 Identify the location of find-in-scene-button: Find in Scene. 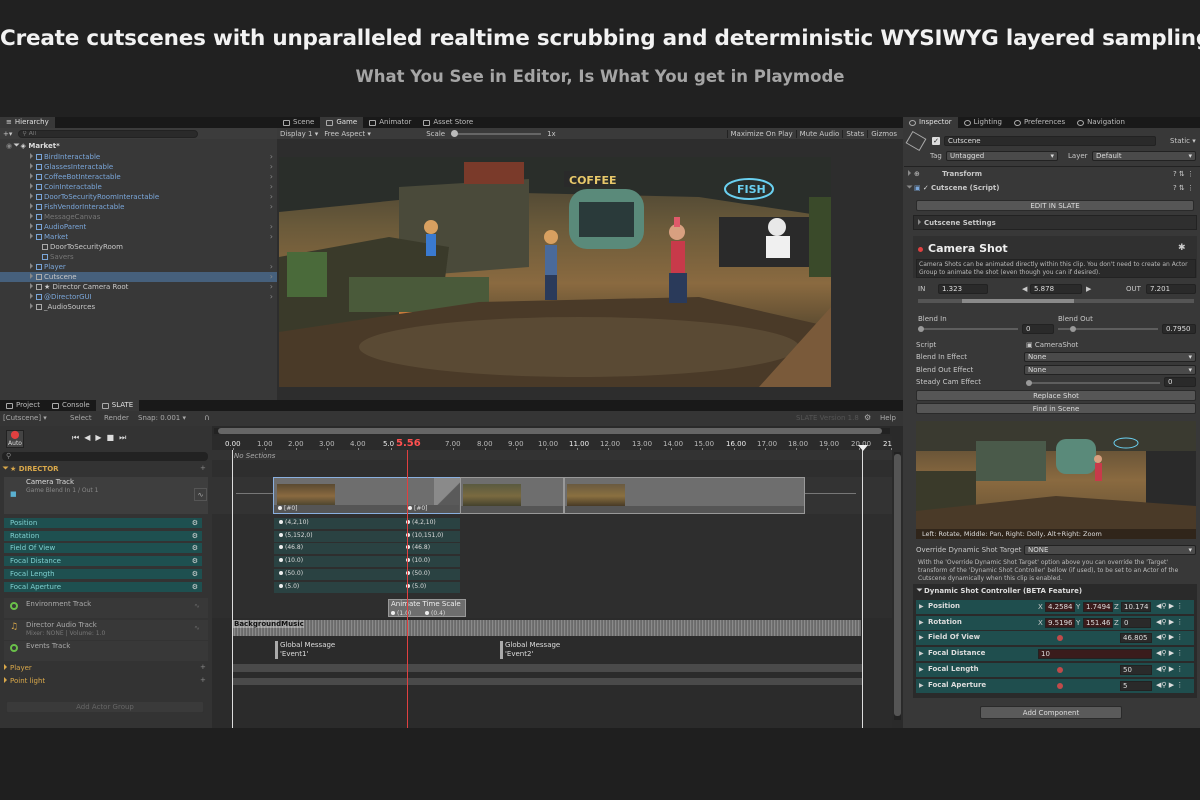
(1056, 408).